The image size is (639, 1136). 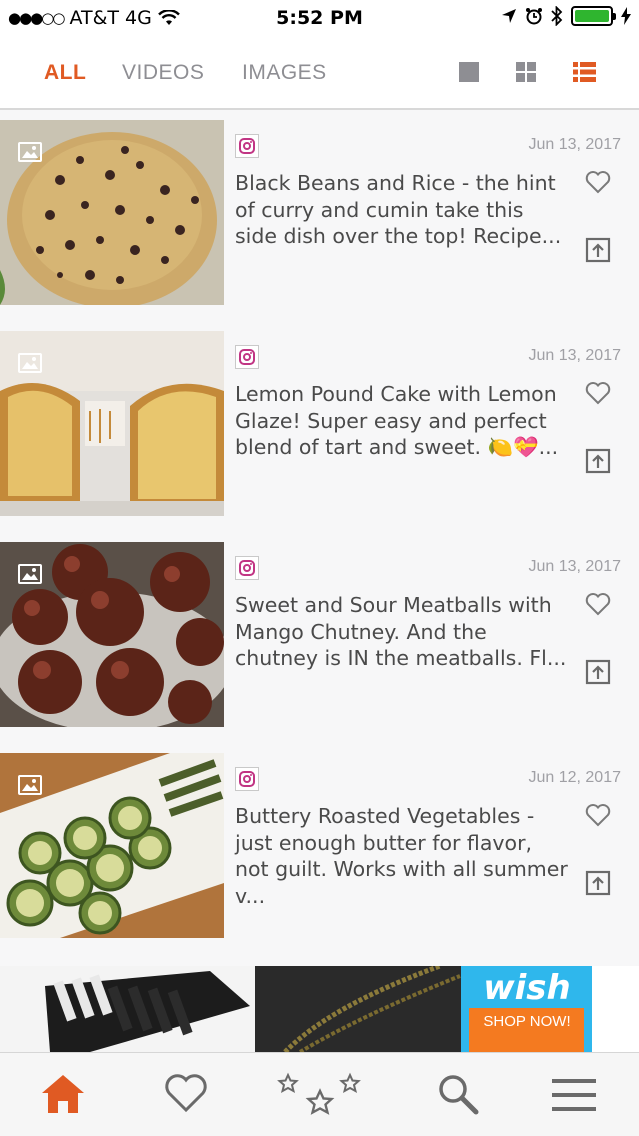 What do you see at coordinates (527, 1022) in the screenshot?
I see `shop-now-button: SHOP NOW!` at bounding box center [527, 1022].